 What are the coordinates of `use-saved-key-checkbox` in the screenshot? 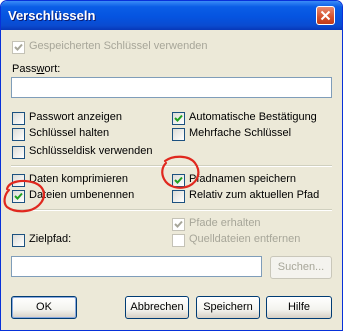 It's located at (18, 47).